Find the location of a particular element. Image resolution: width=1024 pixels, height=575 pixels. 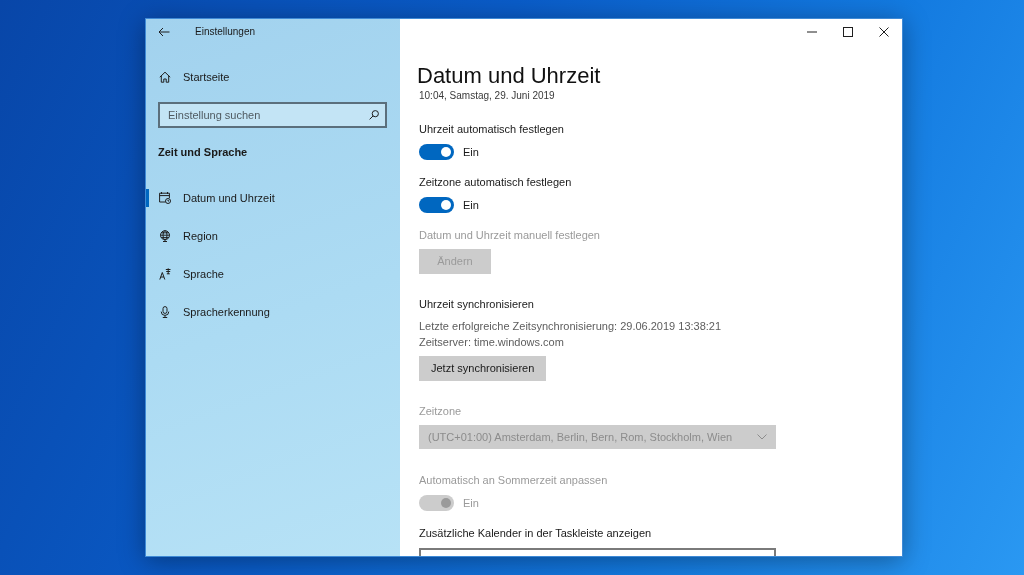

section-heading: Zeit und Sprache is located at coordinates (203, 152).